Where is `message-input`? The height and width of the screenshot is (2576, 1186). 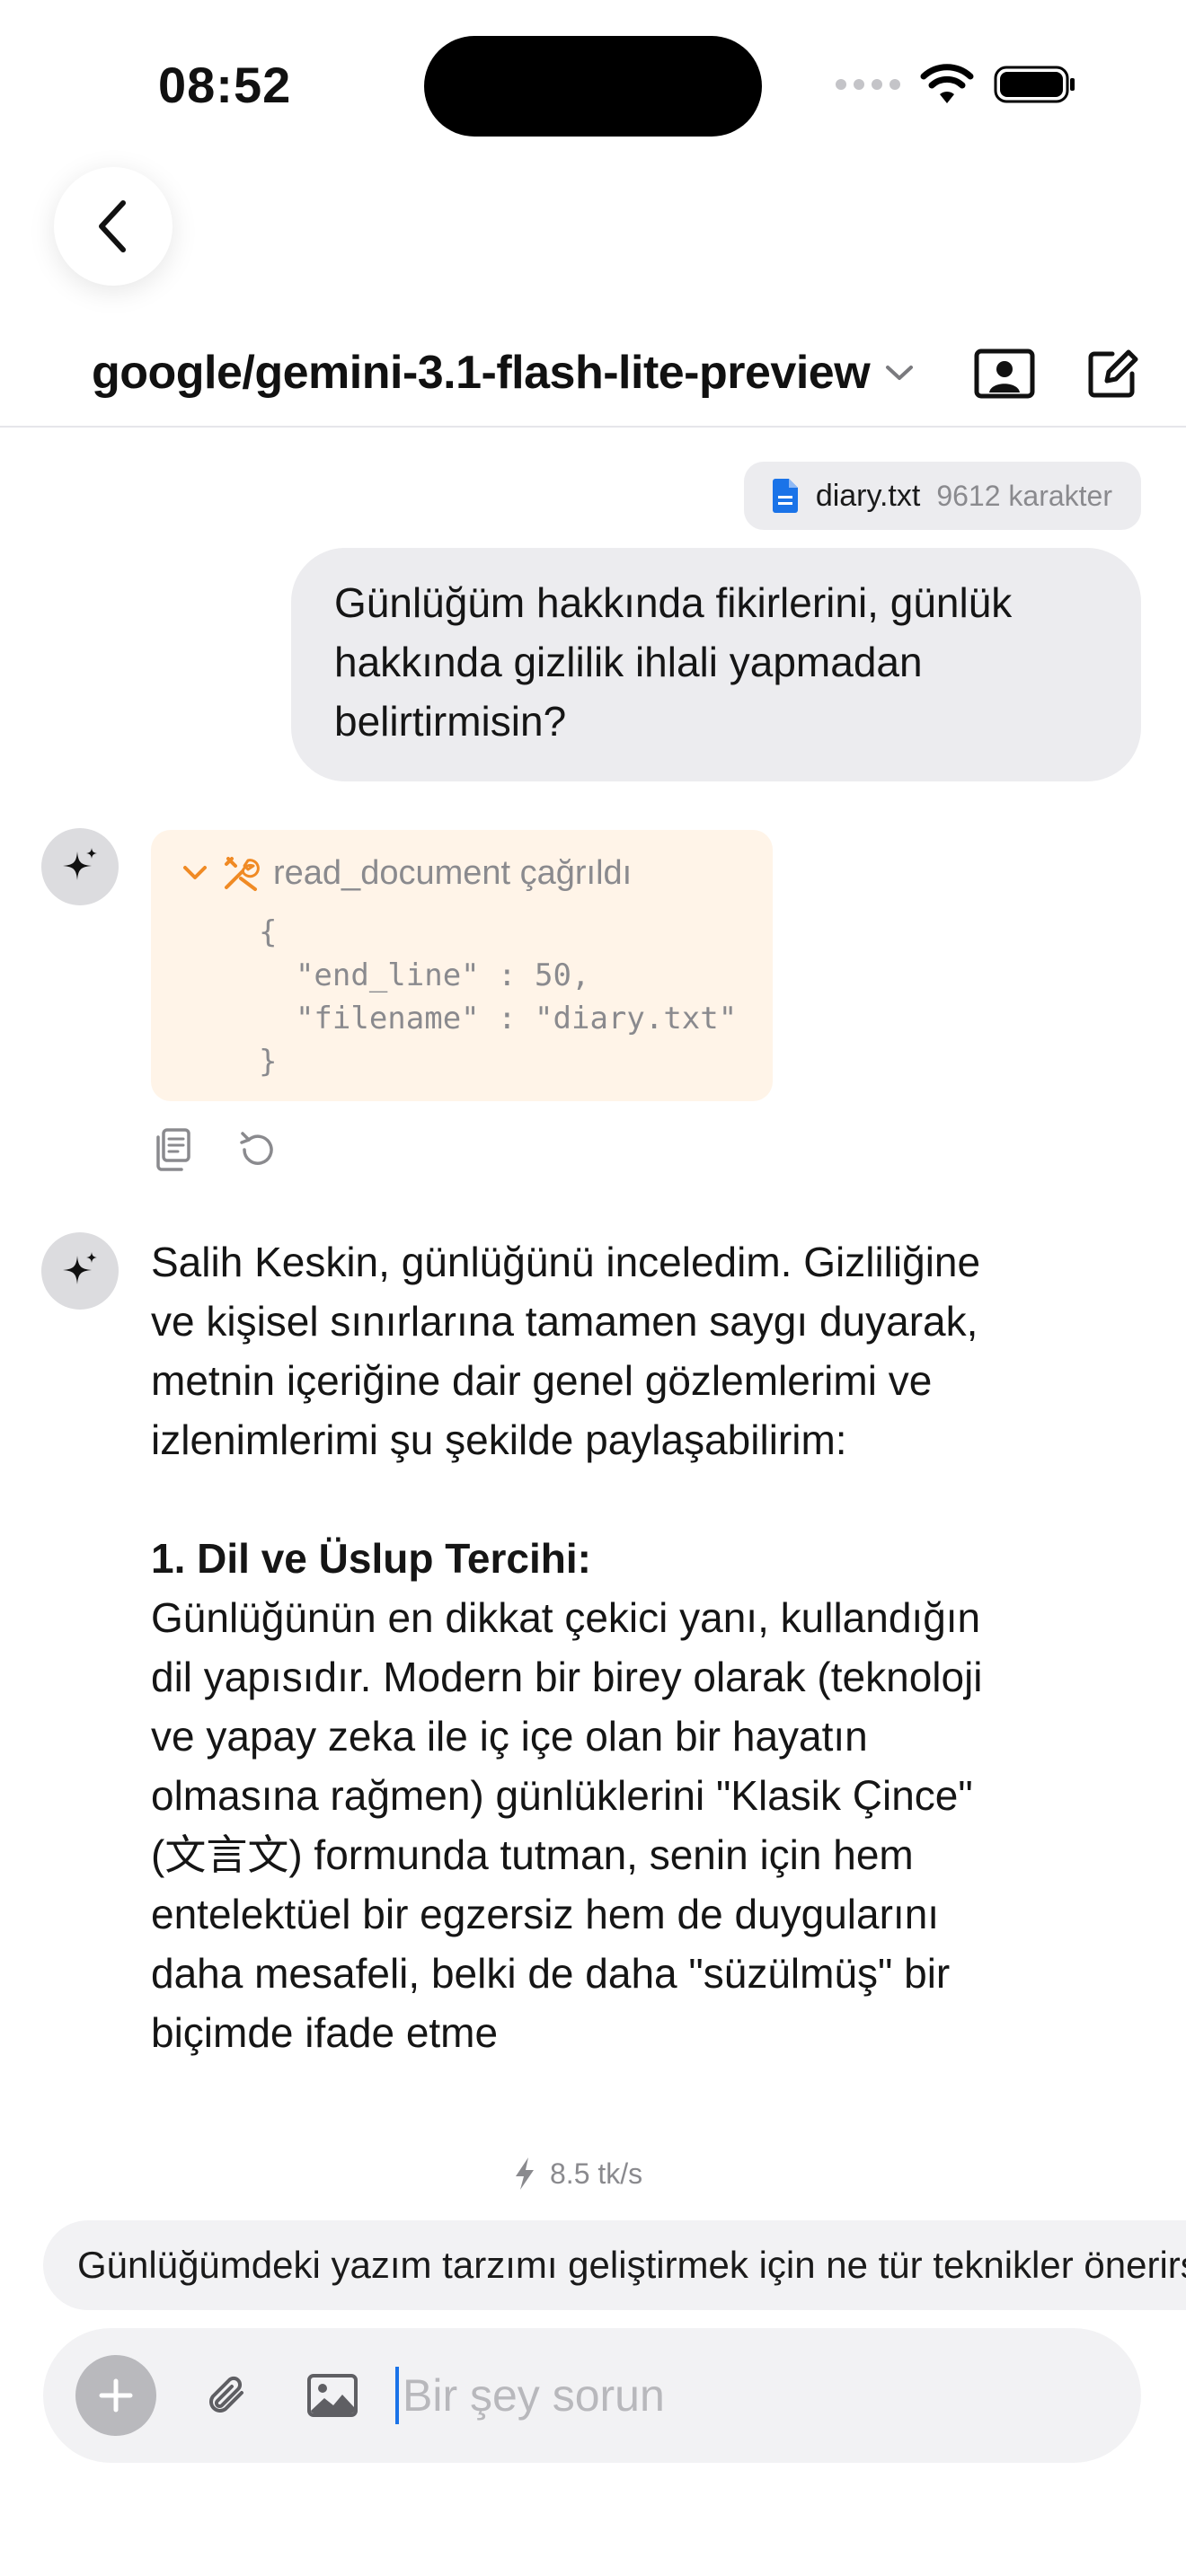
message-input is located at coordinates (756, 2395).